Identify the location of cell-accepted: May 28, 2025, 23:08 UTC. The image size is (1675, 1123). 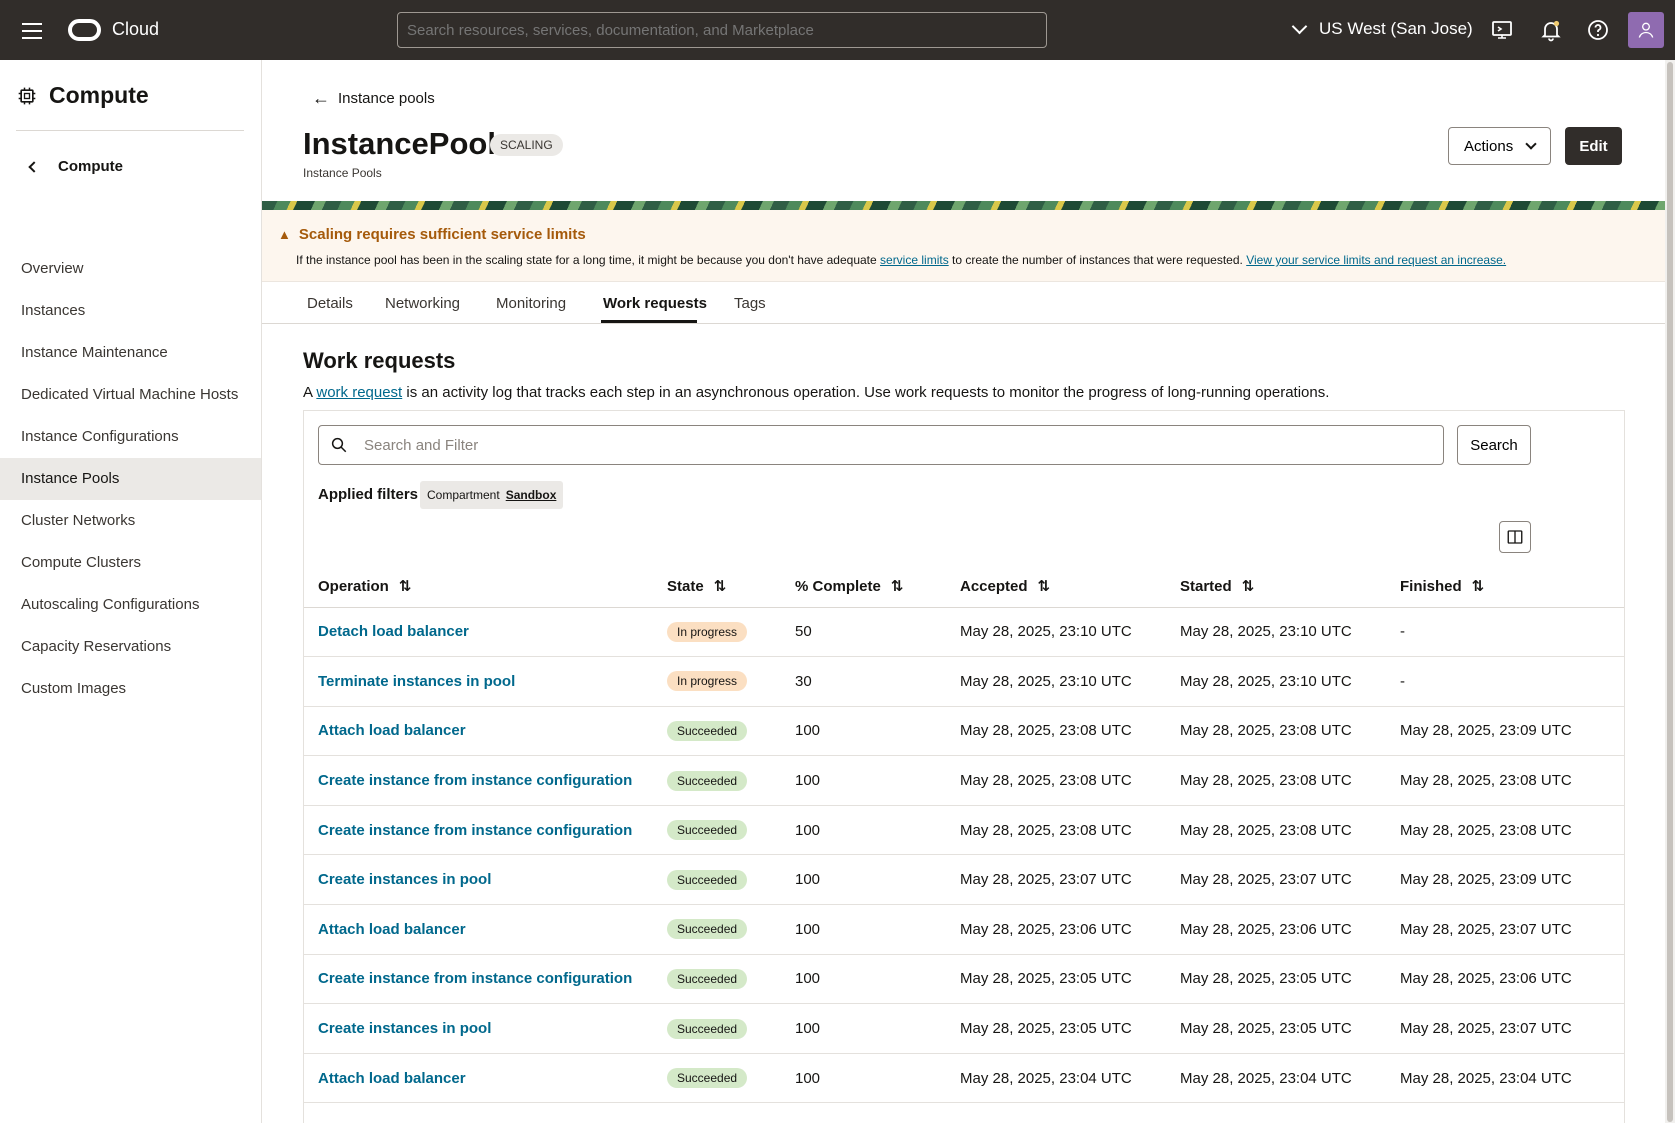
(1070, 830).